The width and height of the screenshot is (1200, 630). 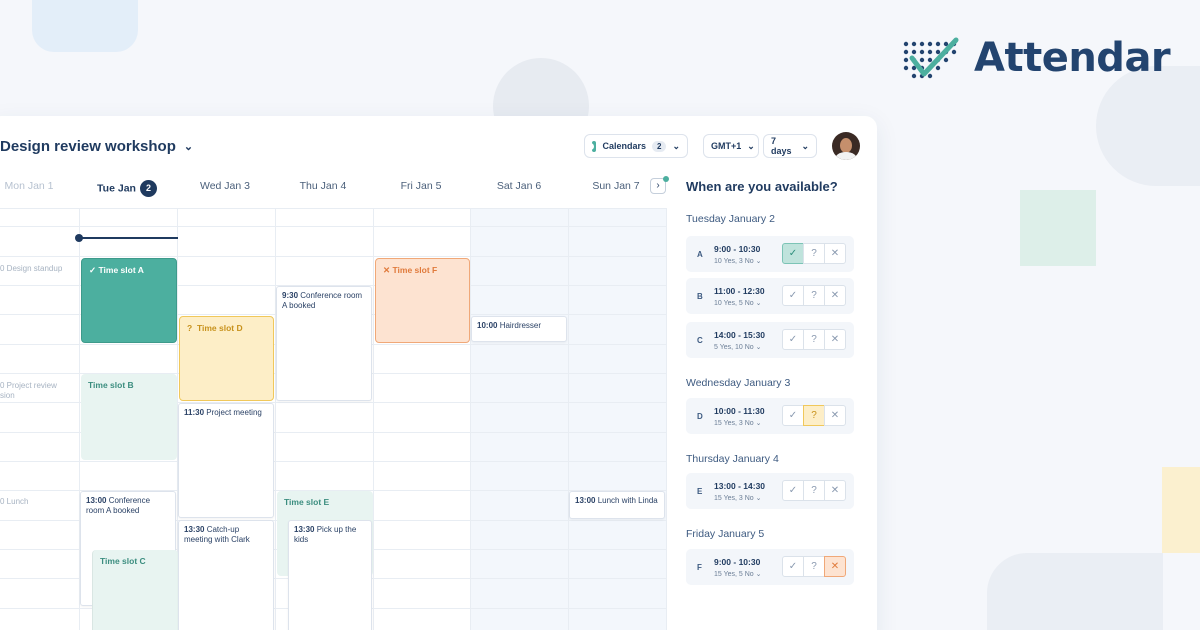 I want to click on vote-counts: 15 Yes, 5 No ⌄, so click(x=738, y=574).